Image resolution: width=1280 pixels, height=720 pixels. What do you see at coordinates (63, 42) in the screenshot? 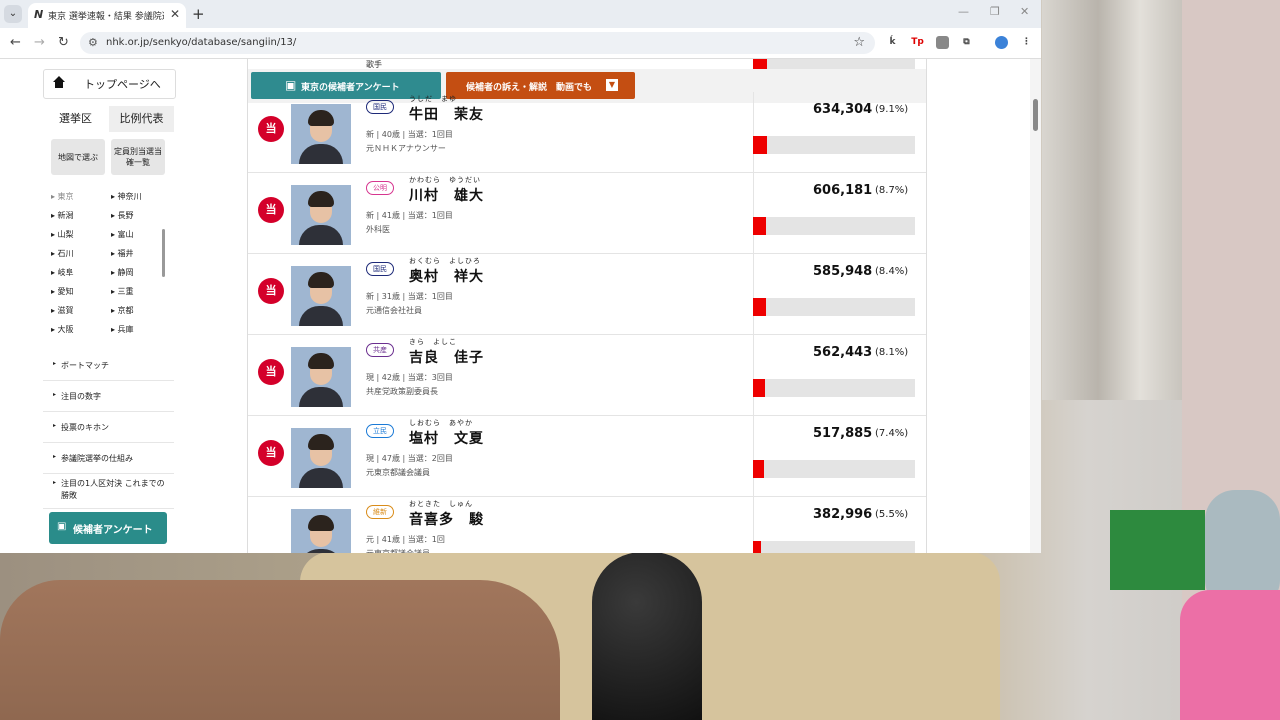
I see `reload-icon: ↻` at bounding box center [63, 42].